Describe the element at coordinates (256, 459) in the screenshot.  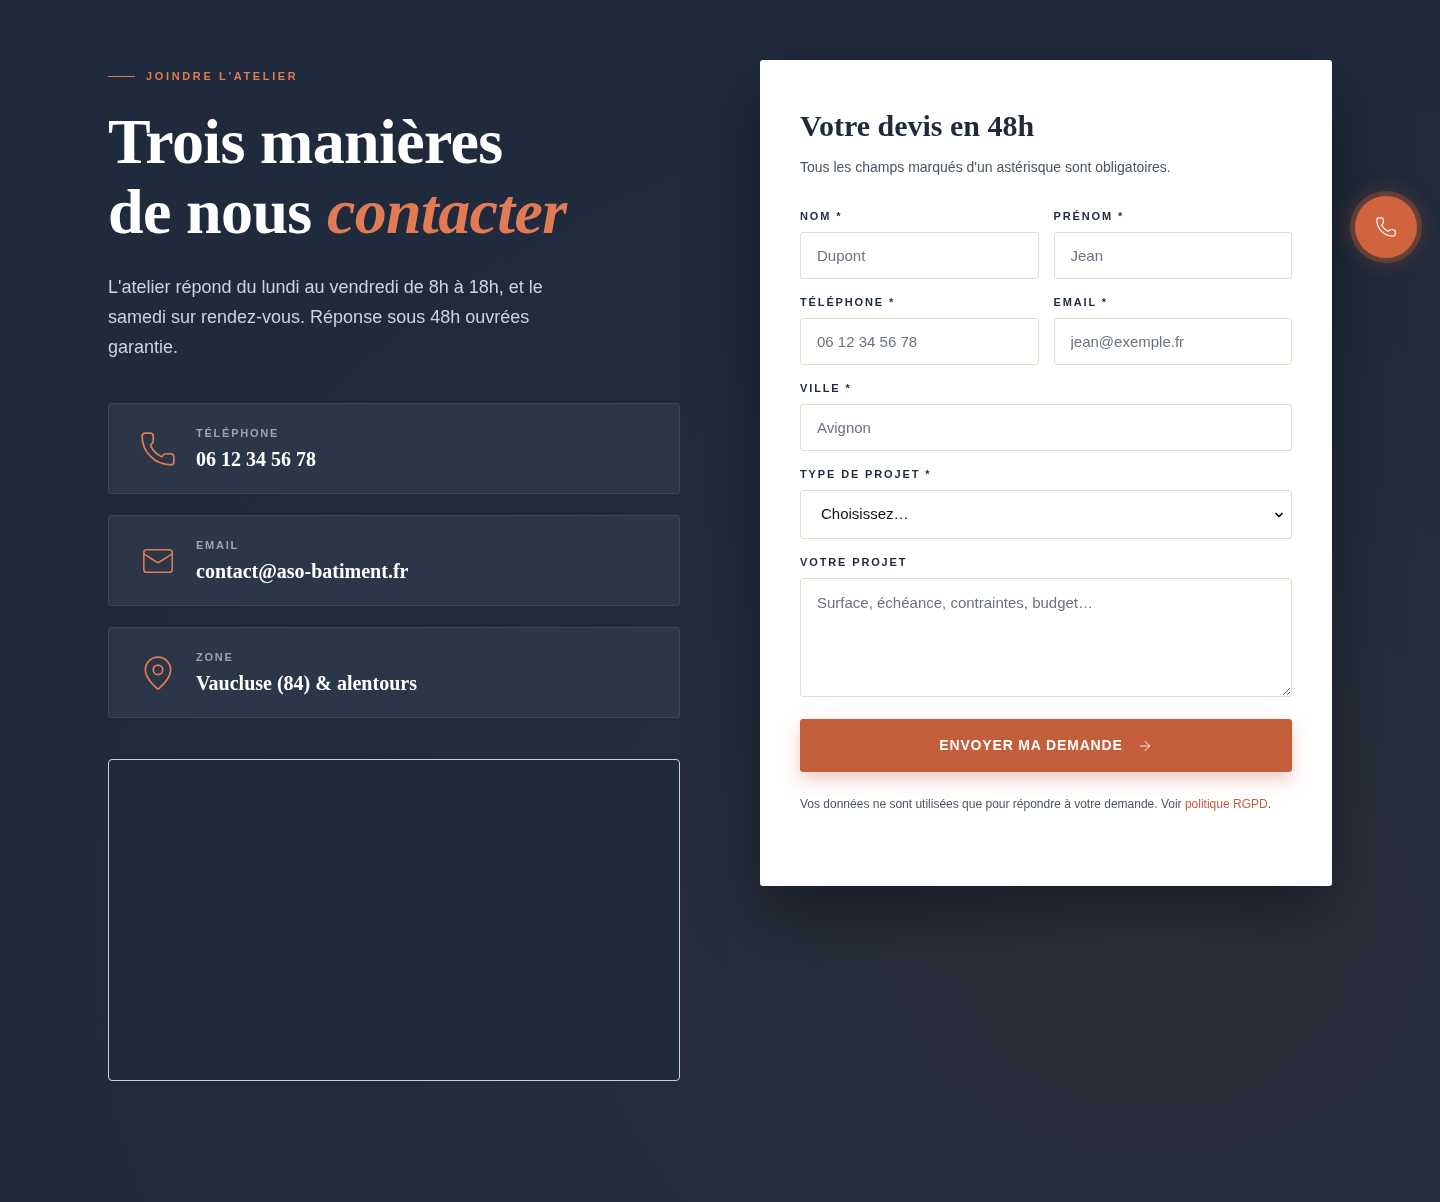
I see `phone-number-link: 06 12 34 56 78` at that location.